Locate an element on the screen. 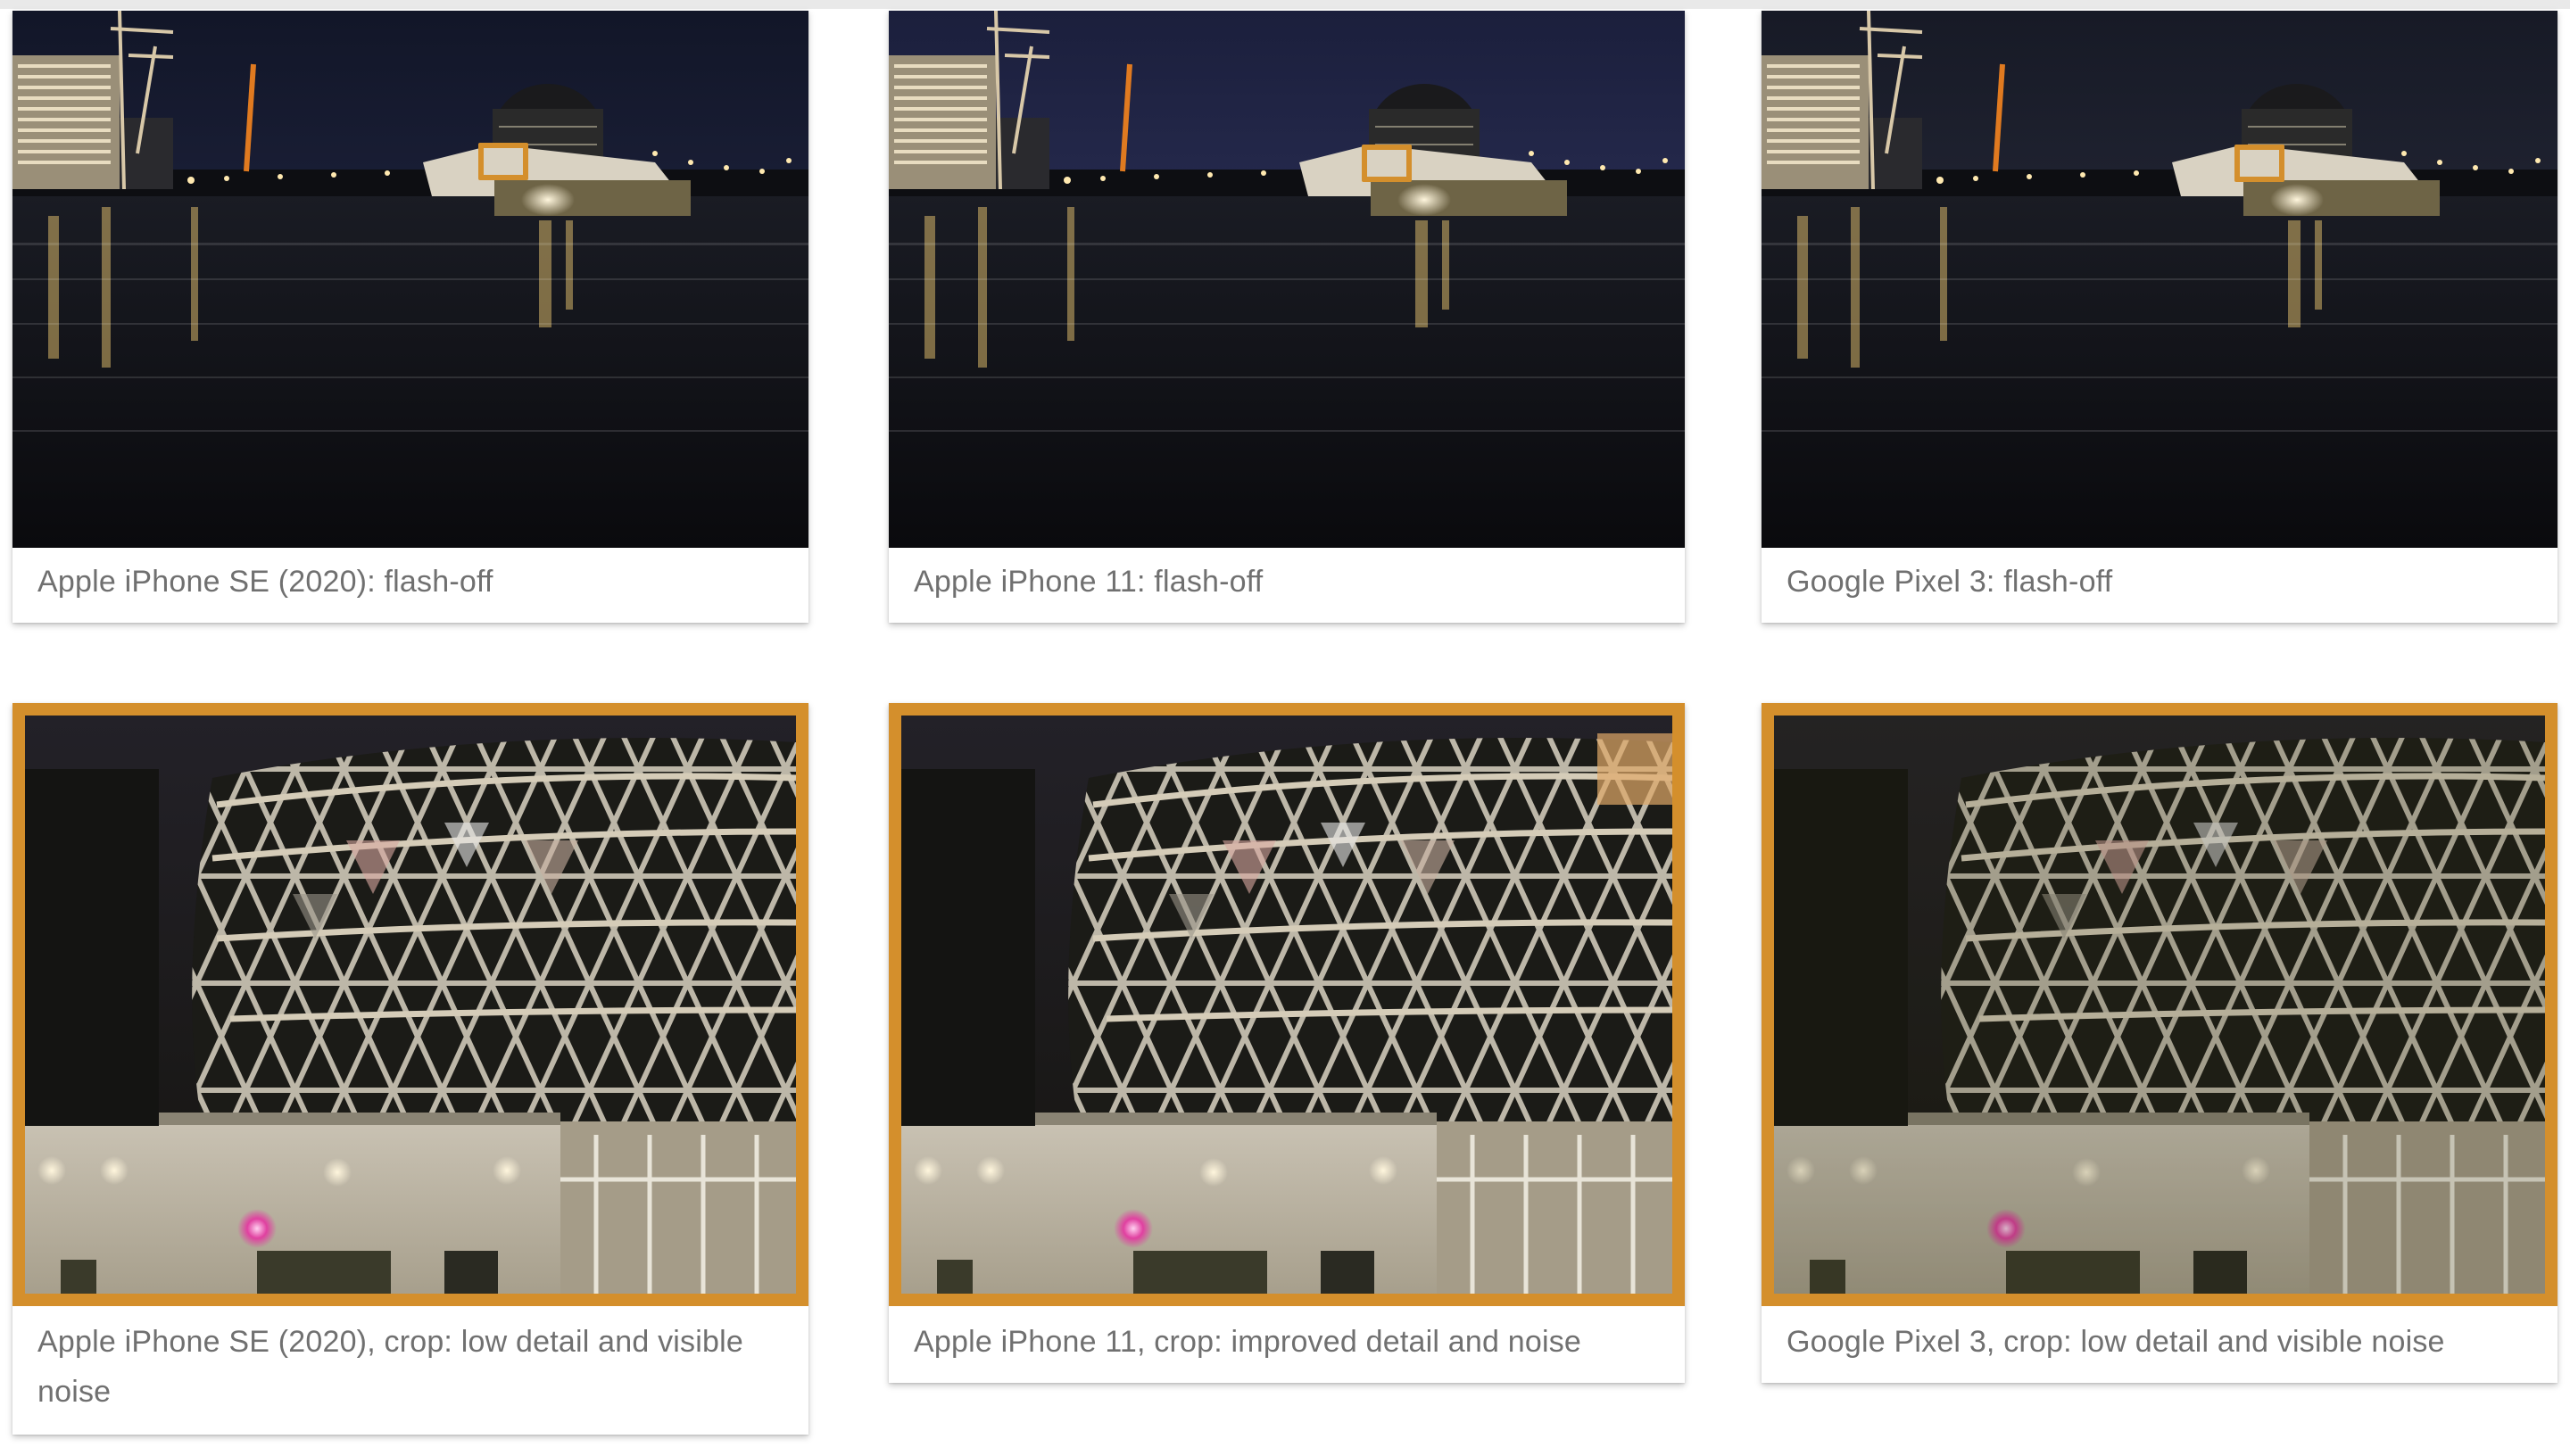 The width and height of the screenshot is (2570, 1456). photo-caption: Apple iPhone 11: flash-off is located at coordinates (1089, 582).